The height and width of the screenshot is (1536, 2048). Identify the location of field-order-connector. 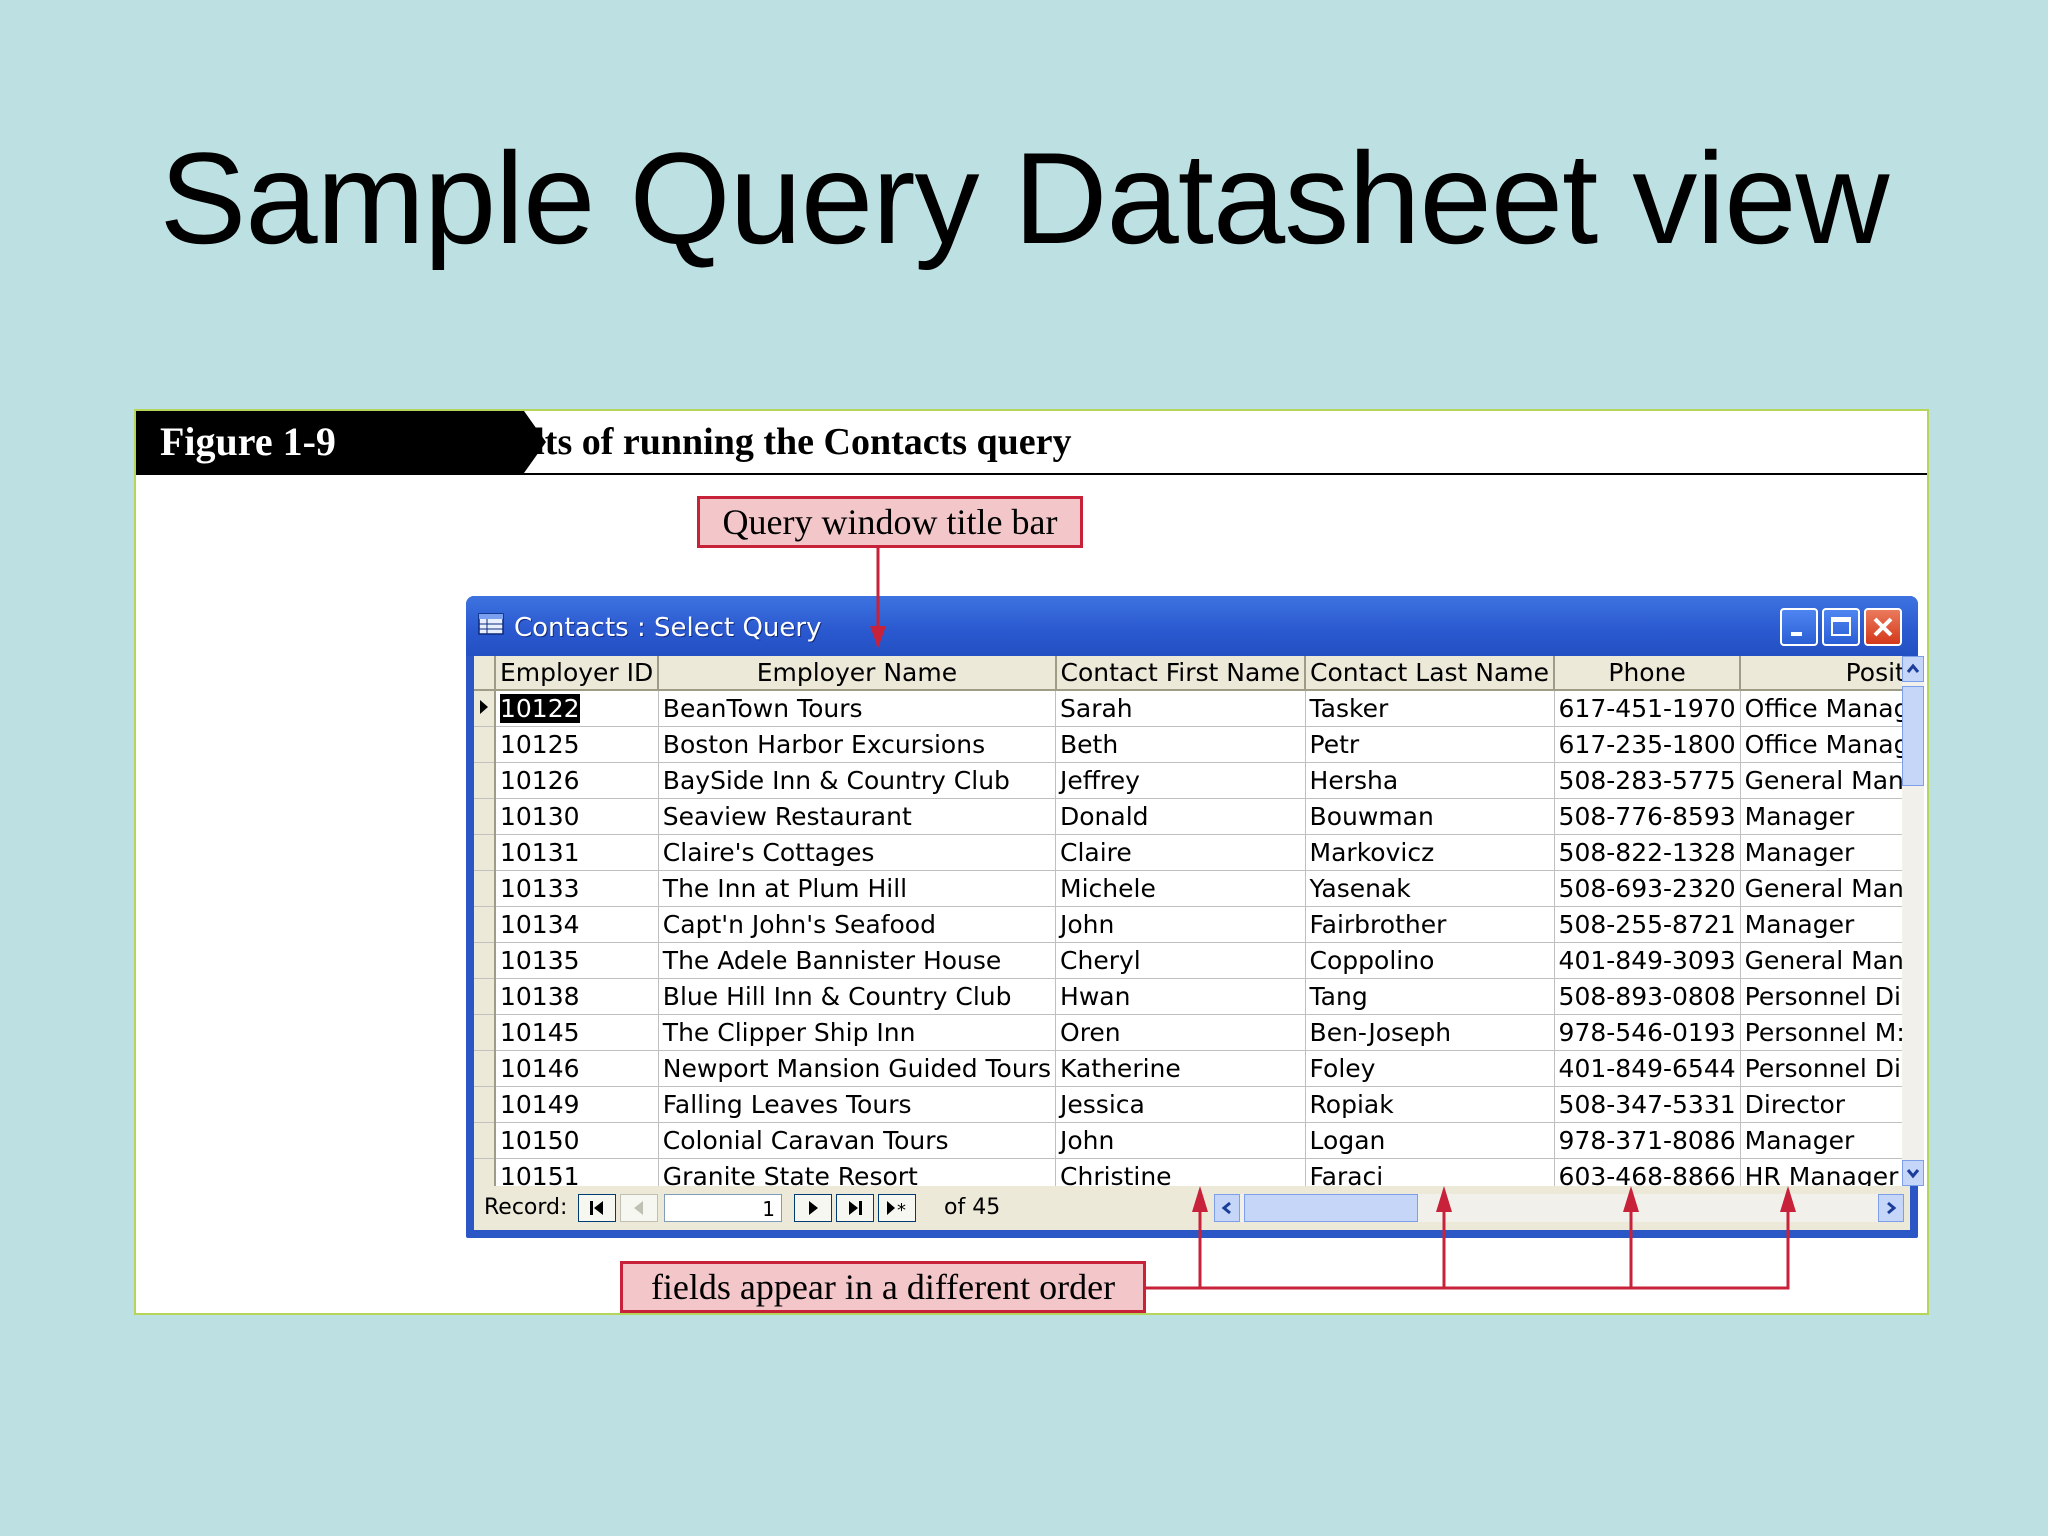
(1467, 1240).